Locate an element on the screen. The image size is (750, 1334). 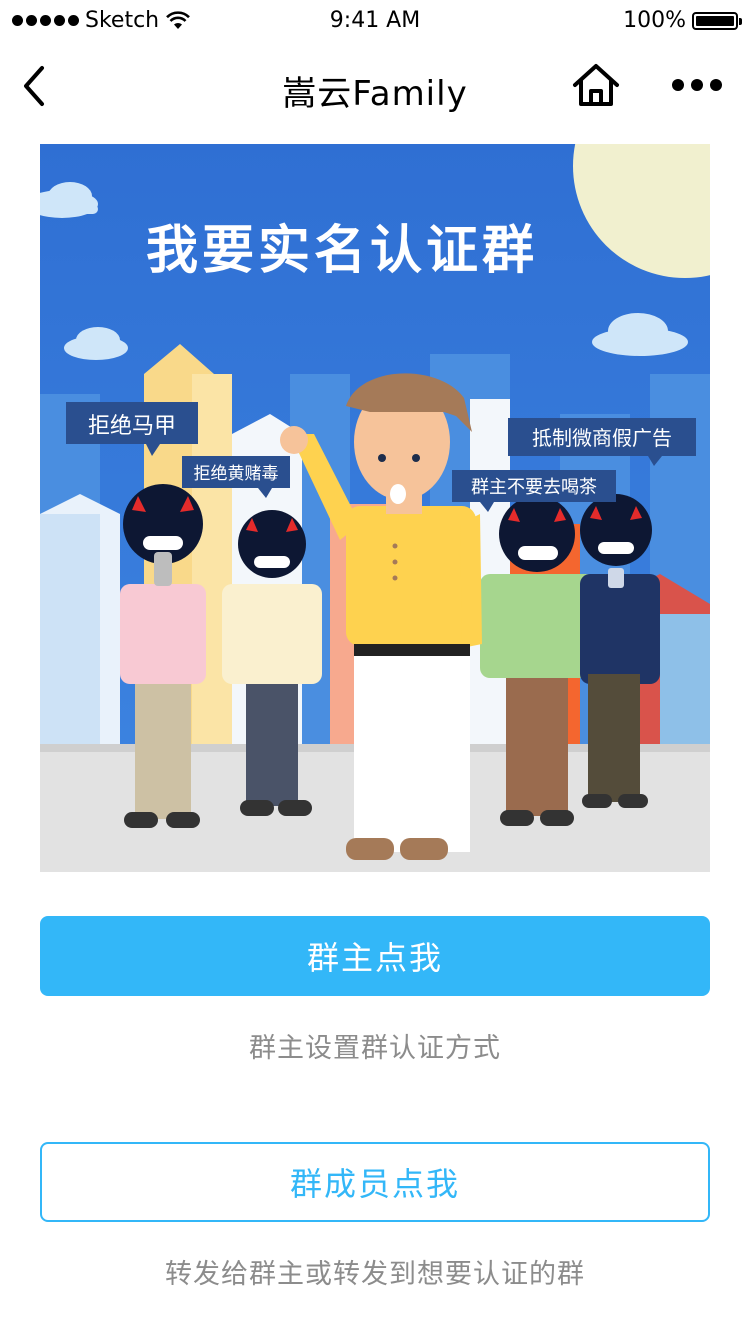
member-button: 群成员点我 is located at coordinates (375, 1182).